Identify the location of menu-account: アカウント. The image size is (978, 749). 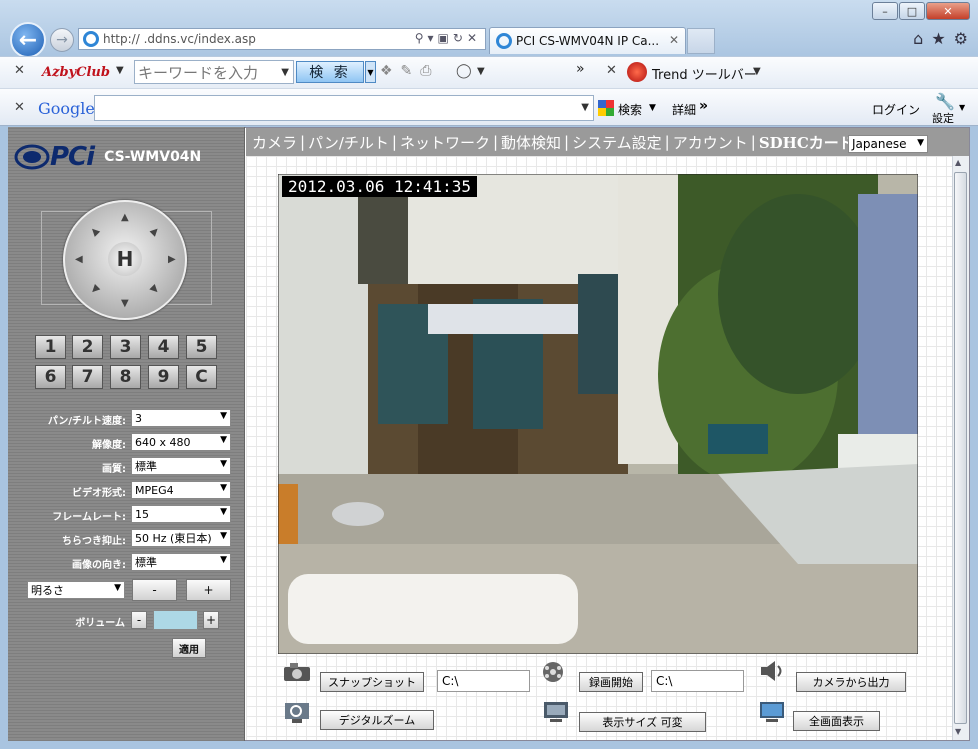
(710, 142).